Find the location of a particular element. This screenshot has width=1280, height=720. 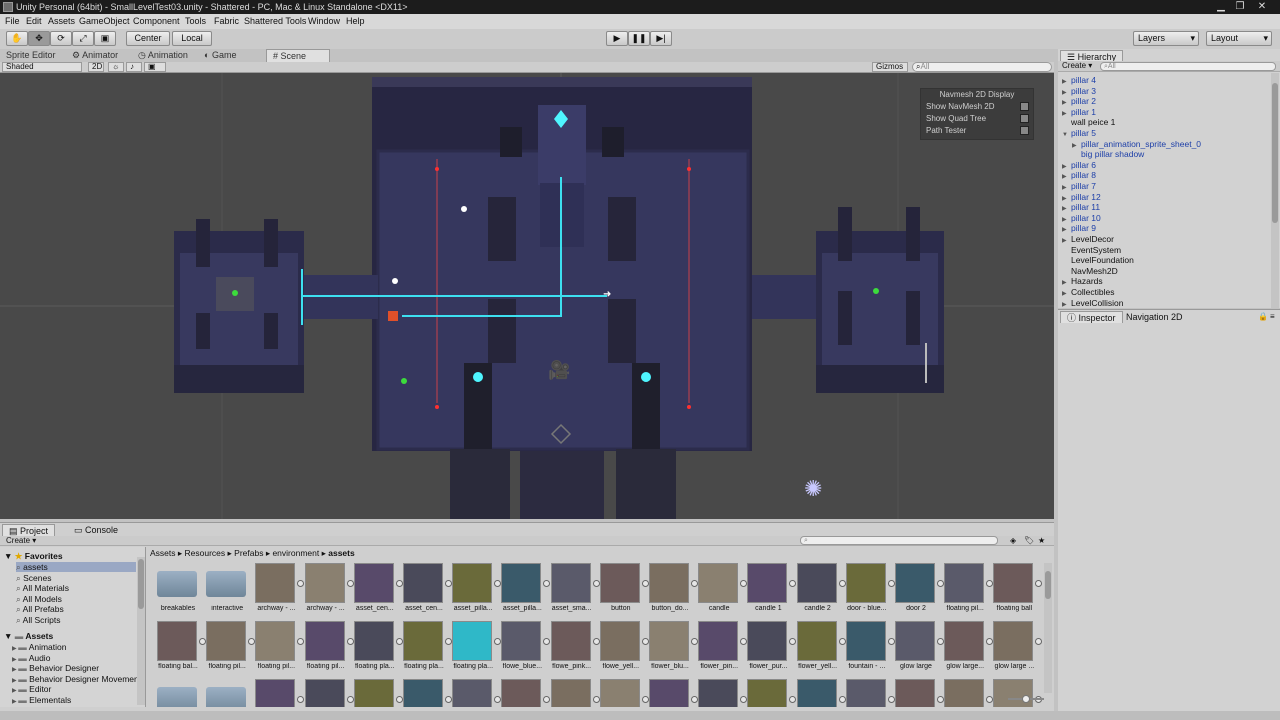

favorite-item: ⌕ All Materials is located at coordinates (42, 588).